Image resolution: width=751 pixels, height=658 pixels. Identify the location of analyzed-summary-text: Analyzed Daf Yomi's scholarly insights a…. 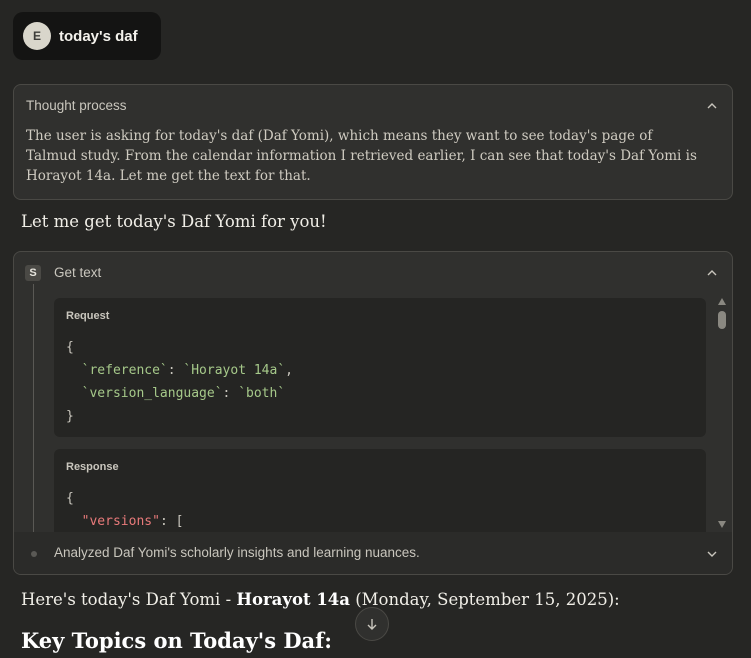
(237, 552).